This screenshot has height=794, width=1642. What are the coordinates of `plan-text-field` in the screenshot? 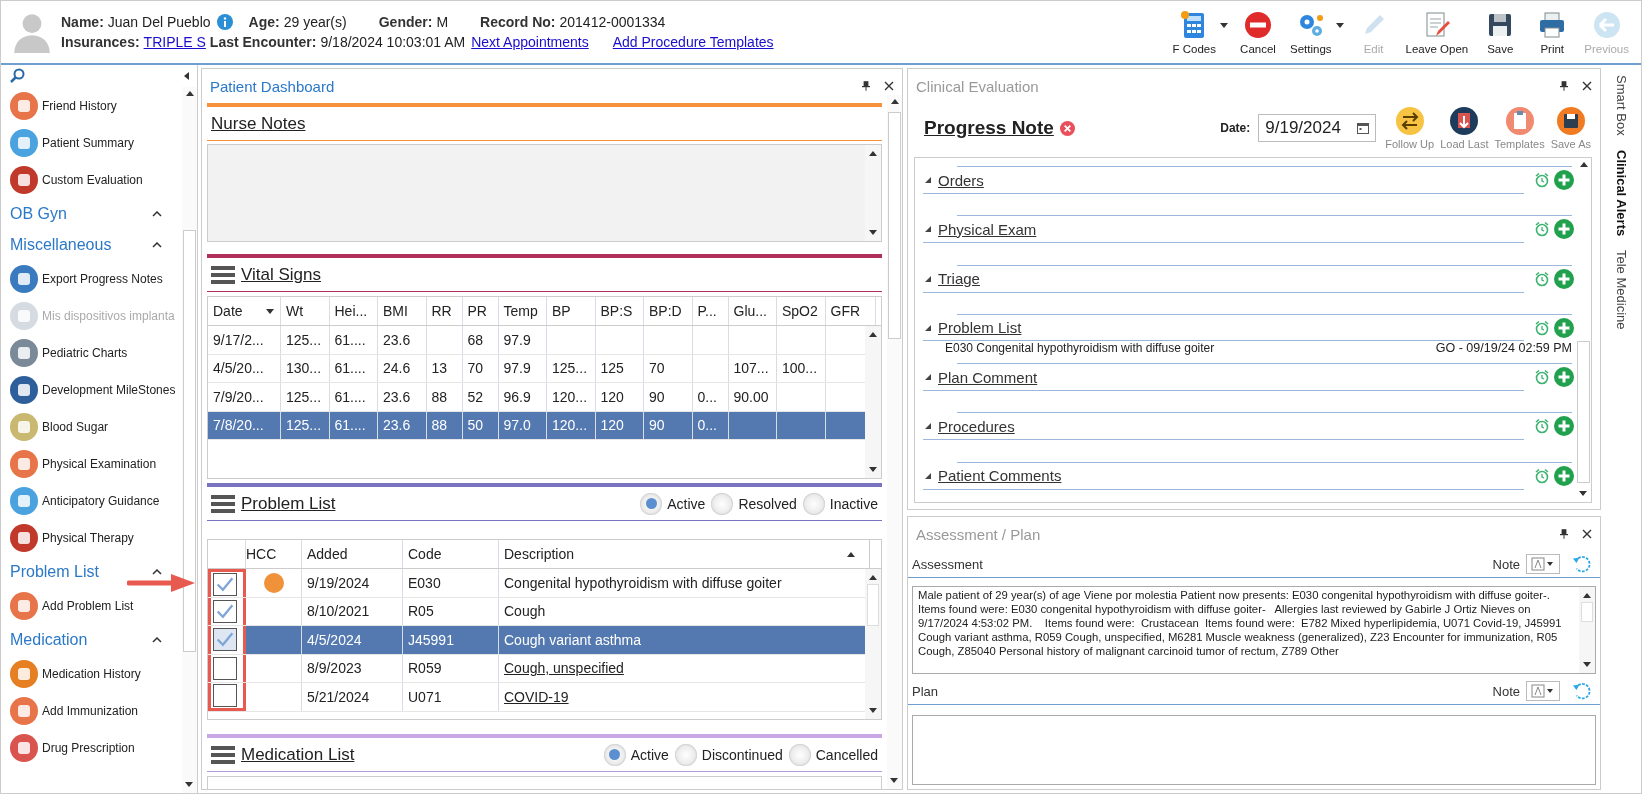 It's located at (1254, 750).